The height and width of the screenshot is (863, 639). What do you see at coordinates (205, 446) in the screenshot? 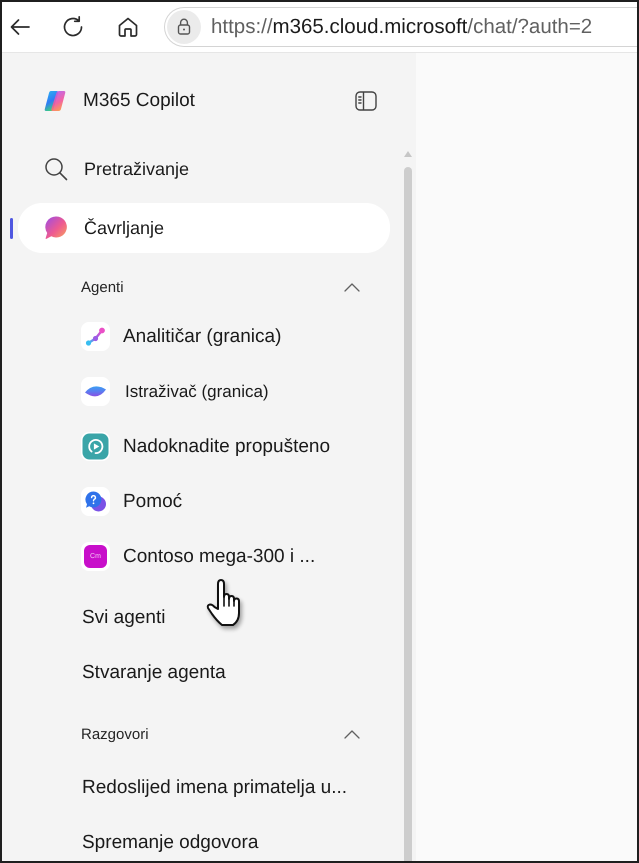
I see `agent-item: Nadoknadite propušteno` at bounding box center [205, 446].